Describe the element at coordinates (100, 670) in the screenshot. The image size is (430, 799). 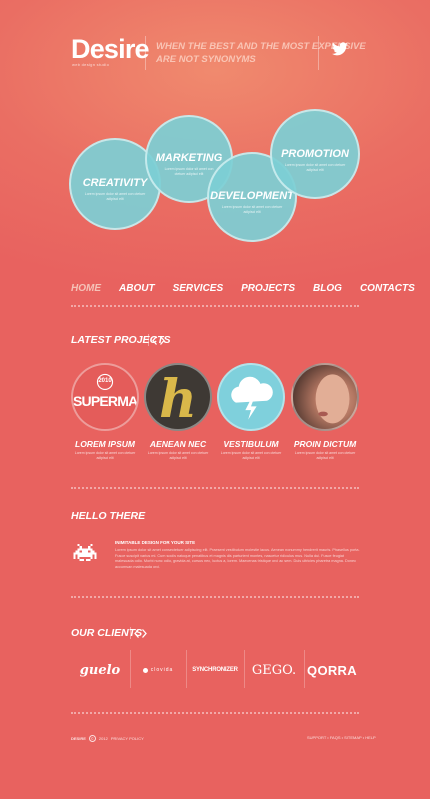
I see `client-logo-guelo: guelo` at that location.